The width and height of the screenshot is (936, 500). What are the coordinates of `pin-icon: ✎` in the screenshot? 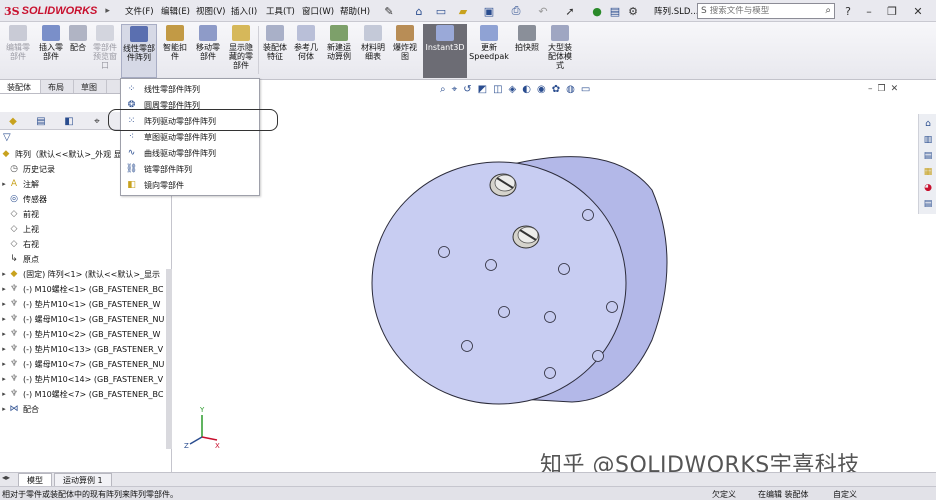 It's located at (389, 11).